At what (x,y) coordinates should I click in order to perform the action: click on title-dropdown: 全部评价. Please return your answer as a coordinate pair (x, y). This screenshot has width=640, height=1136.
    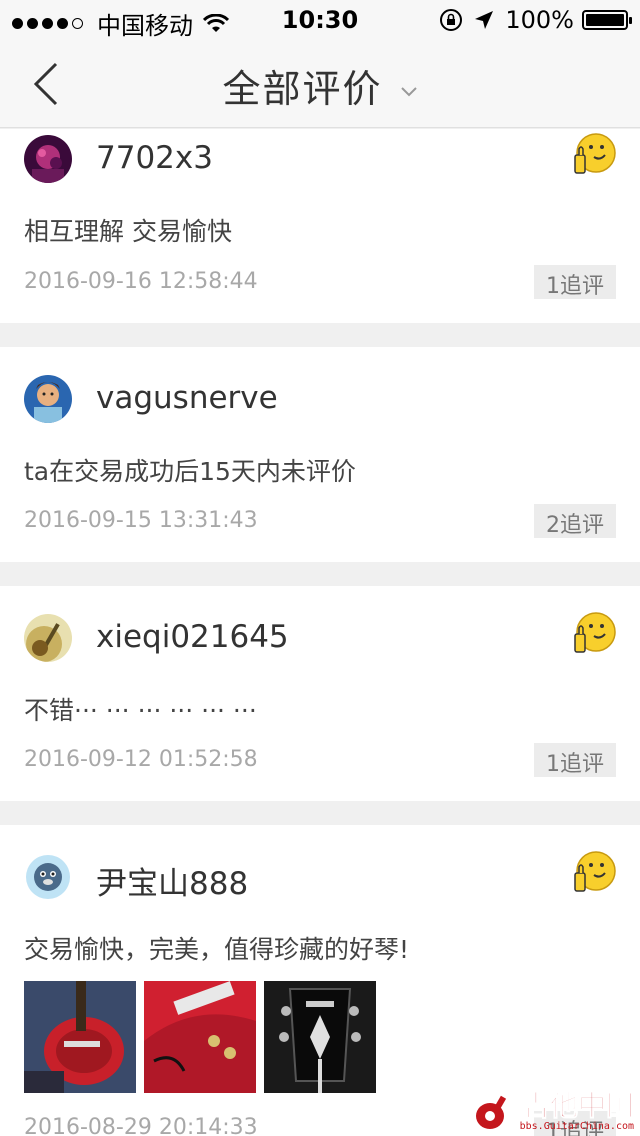
    Looking at the image, I should click on (320, 85).